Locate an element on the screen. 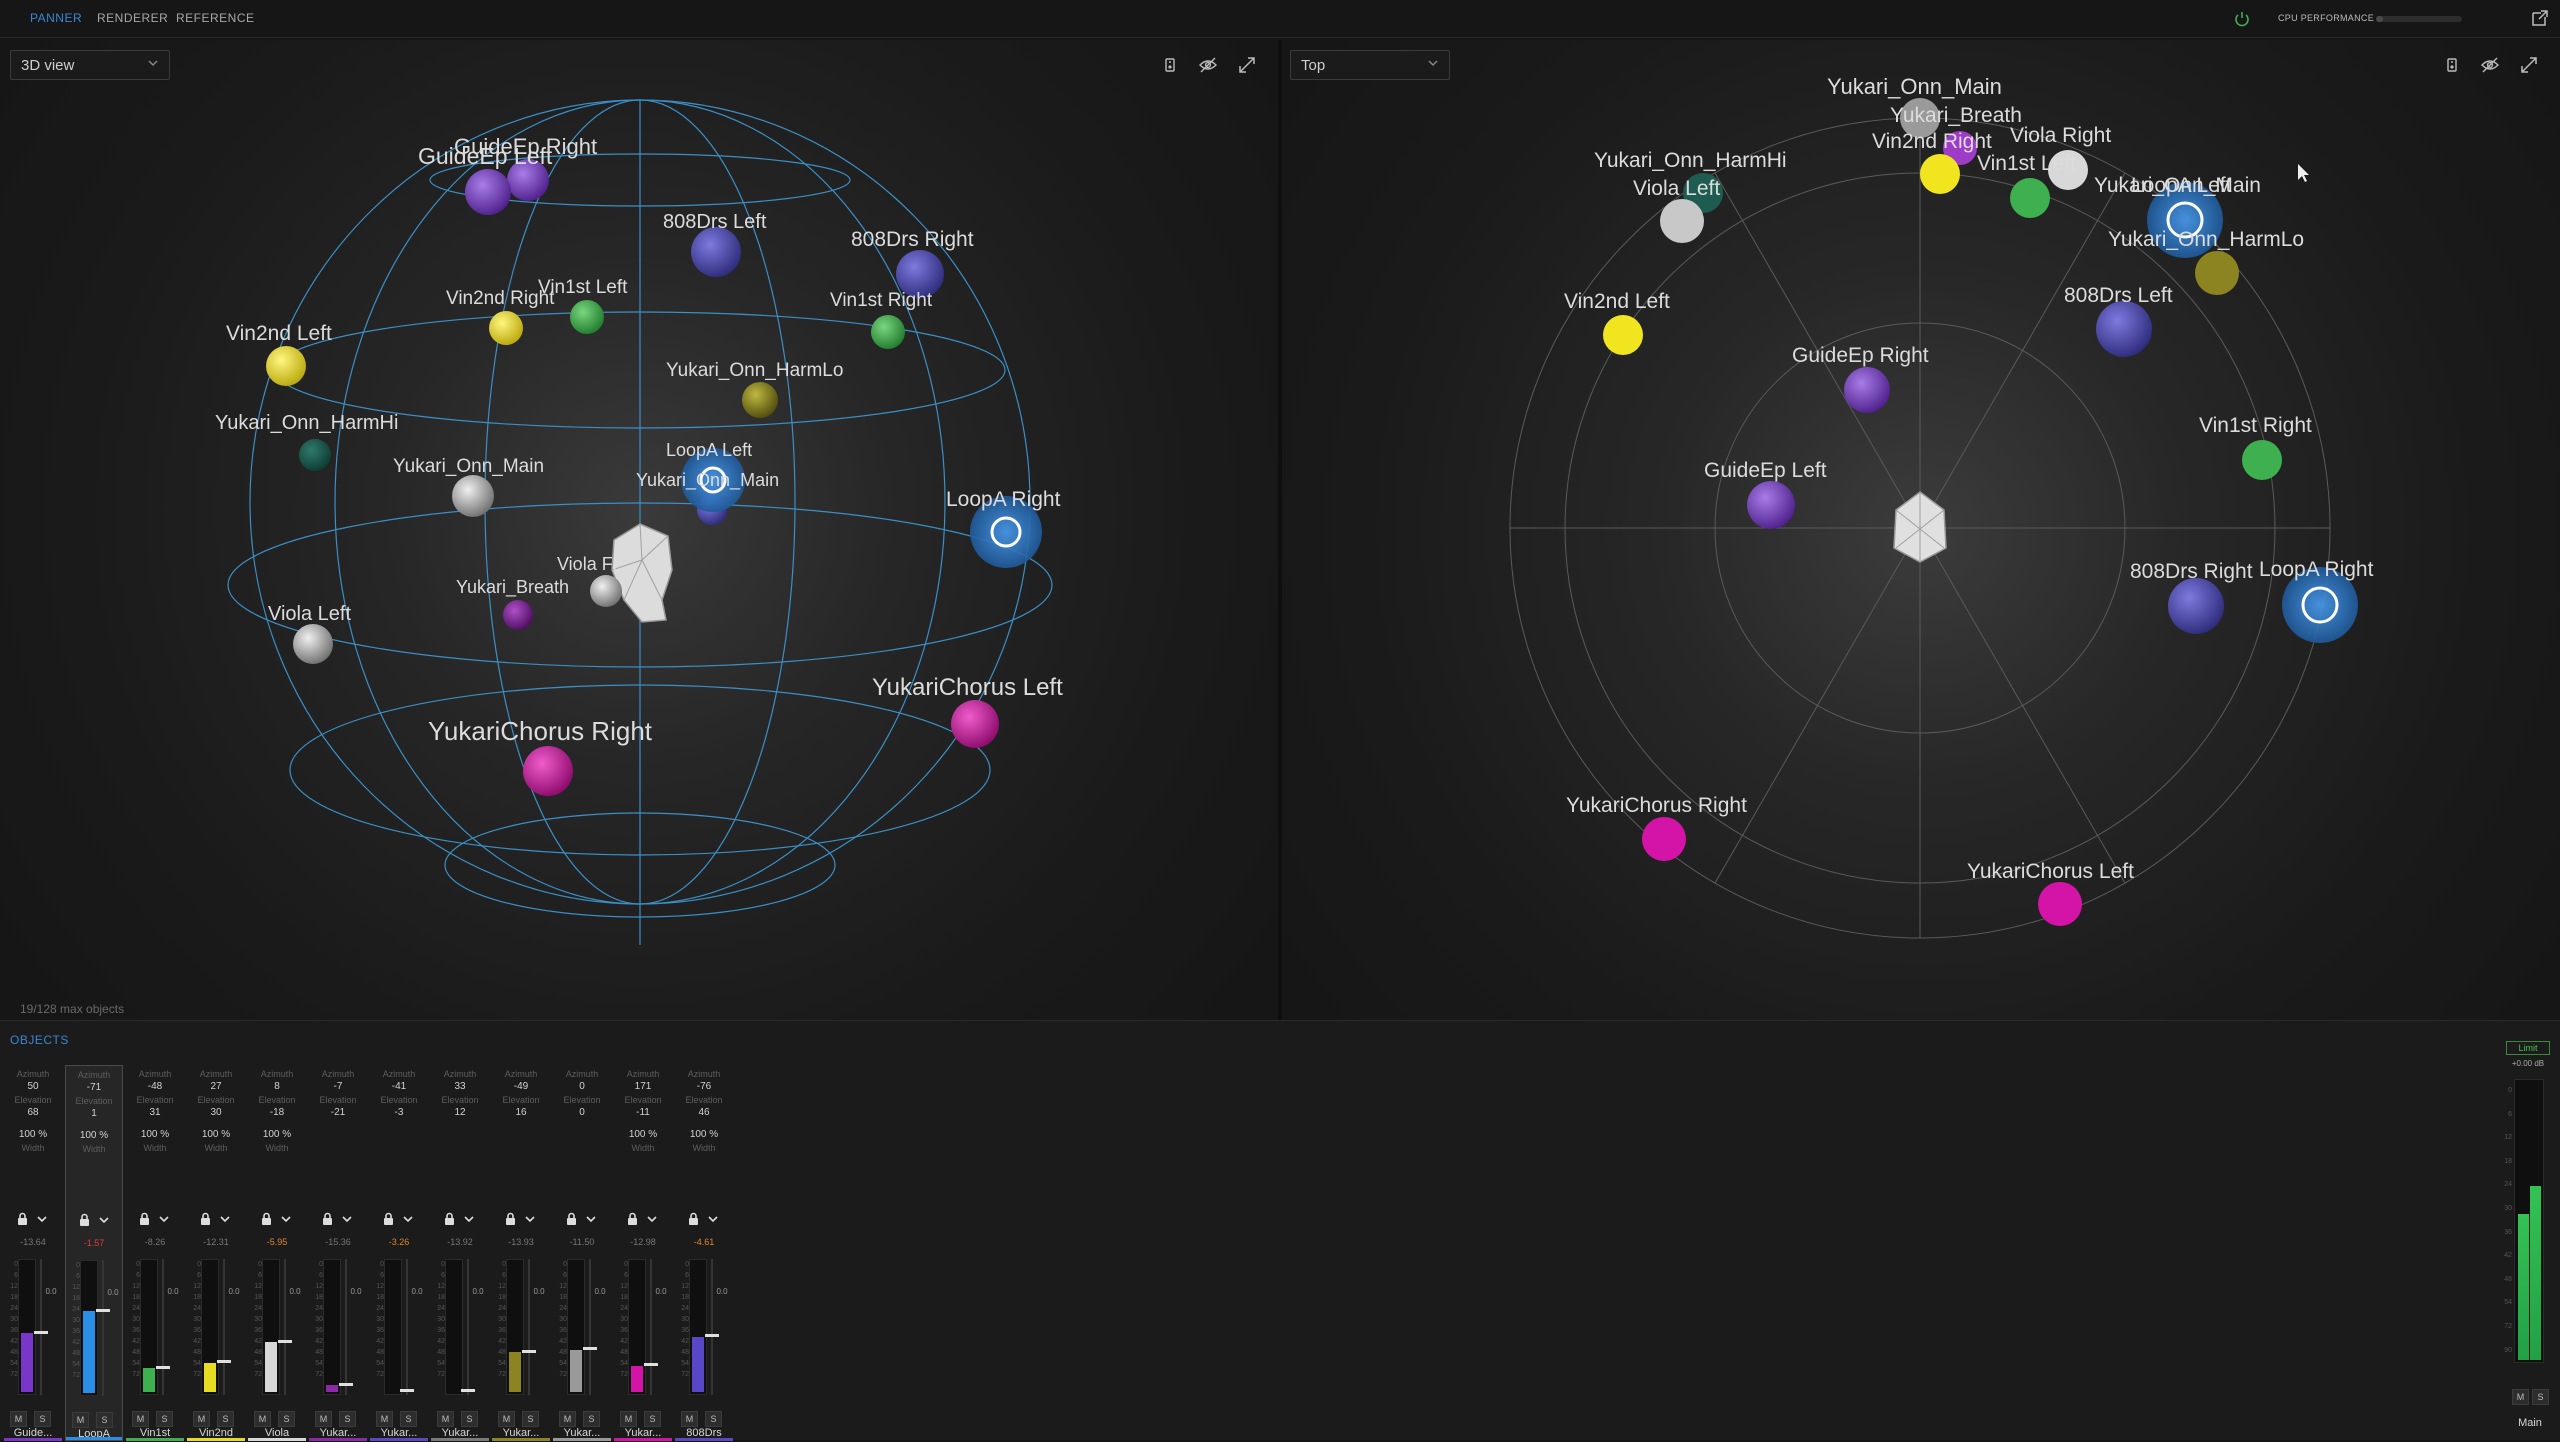  top-object-yukarichorus-right is located at coordinates (1664, 839).